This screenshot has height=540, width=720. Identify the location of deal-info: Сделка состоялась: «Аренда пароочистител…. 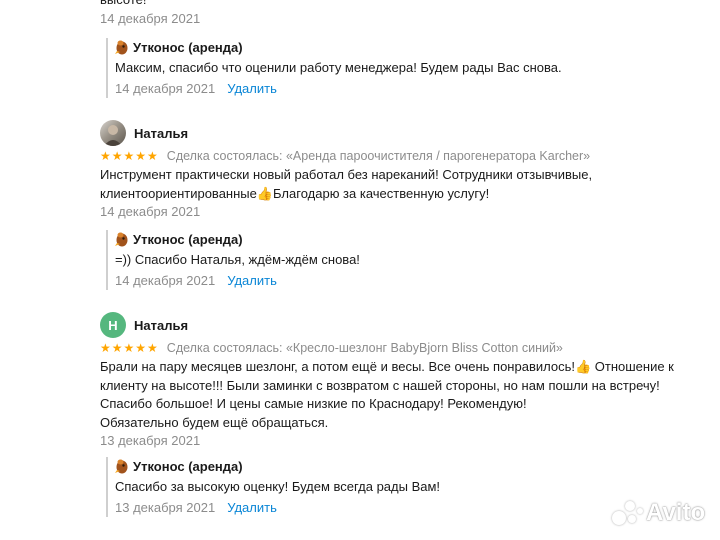
(378, 156).